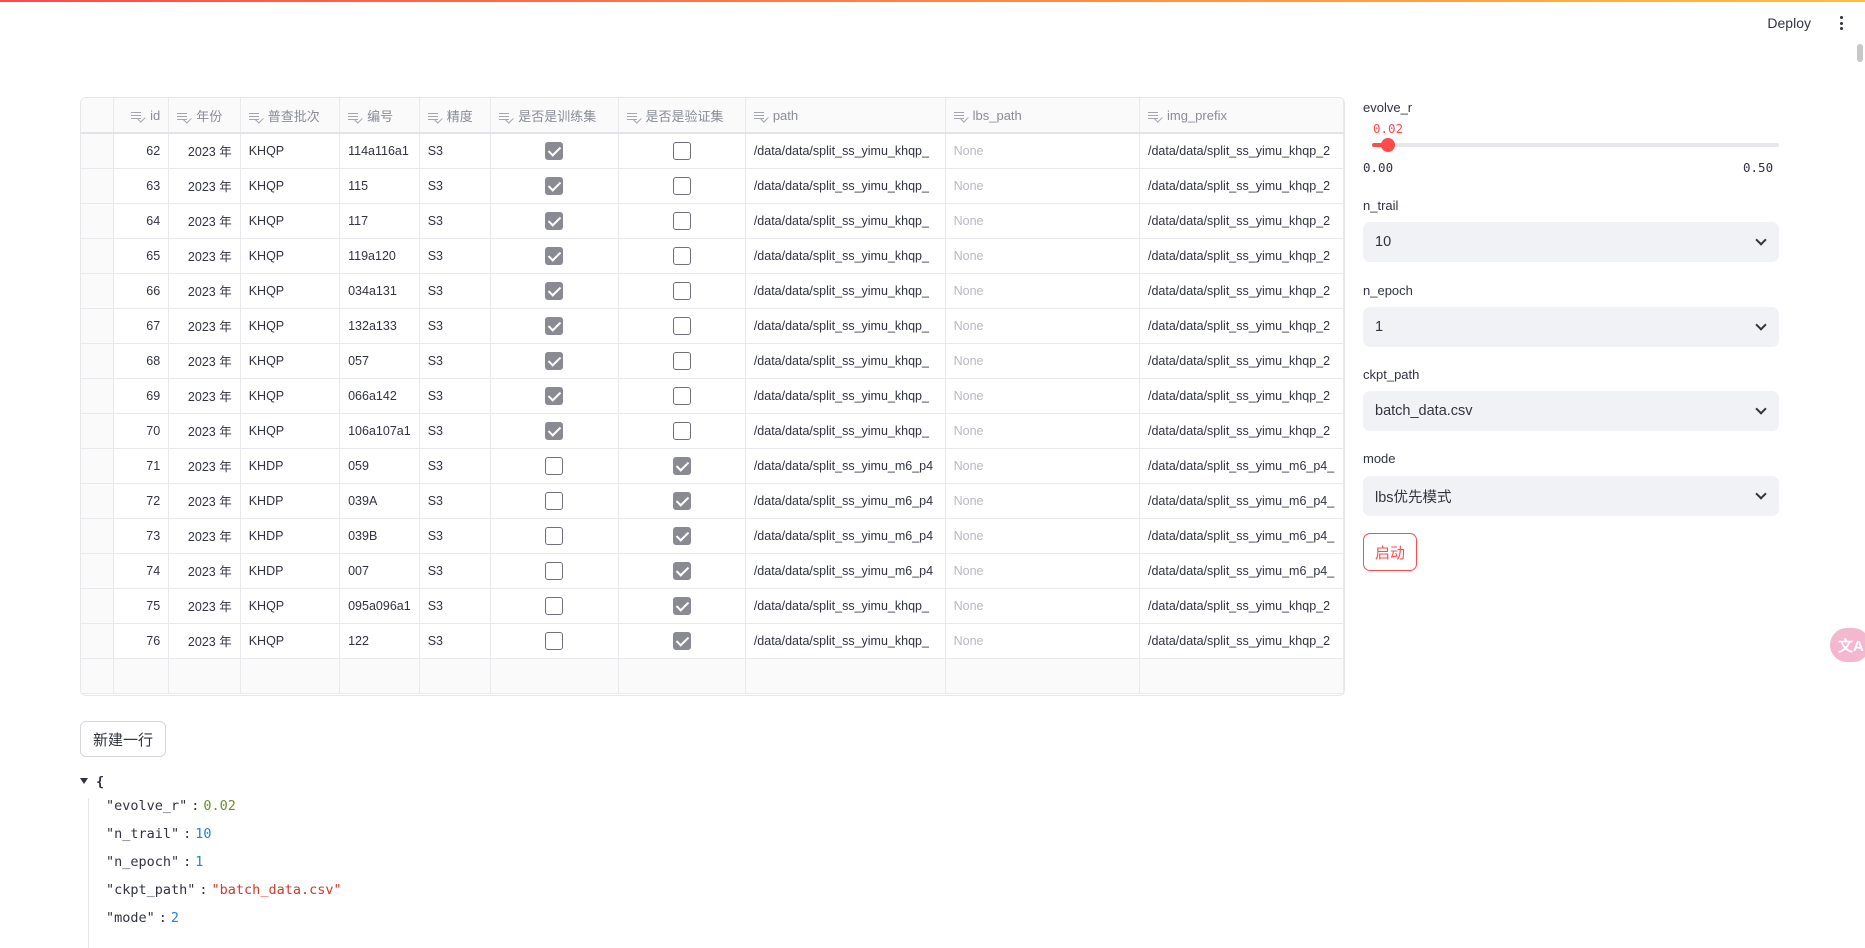 This screenshot has width=1865, height=948. I want to click on batch-cell: KHDP, so click(290, 501).